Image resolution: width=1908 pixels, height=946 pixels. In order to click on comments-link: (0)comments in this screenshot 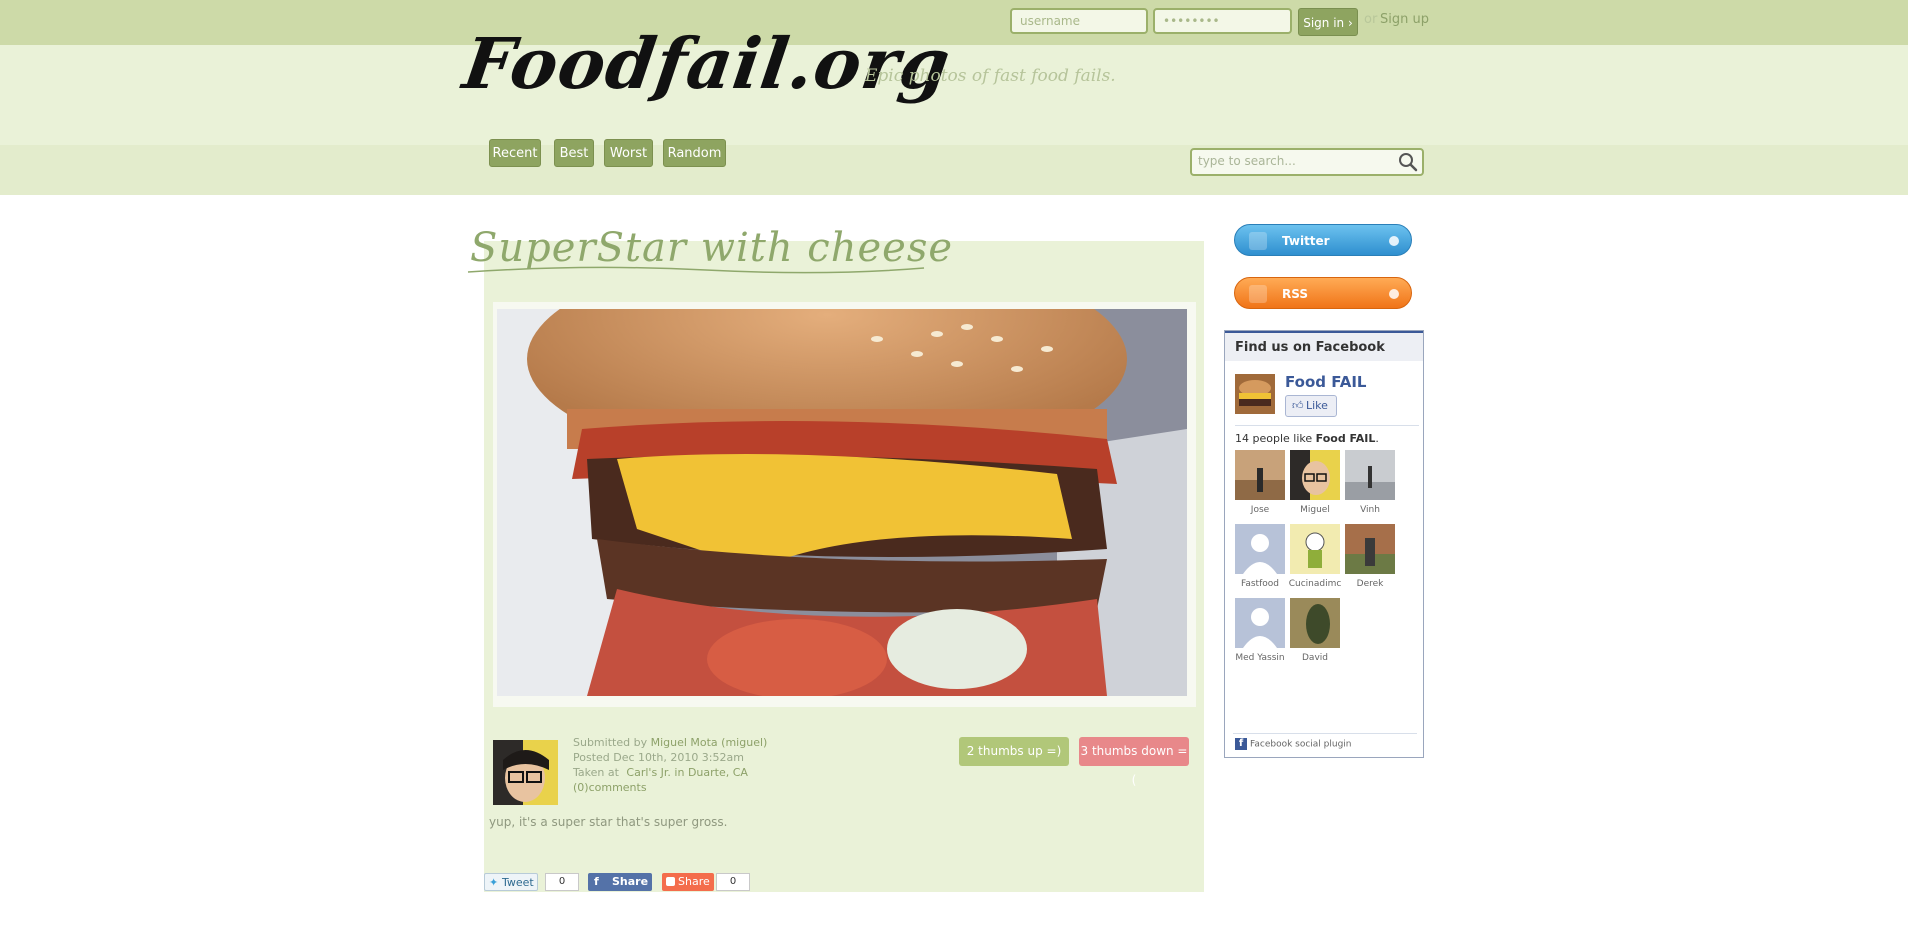, I will do `click(610, 787)`.